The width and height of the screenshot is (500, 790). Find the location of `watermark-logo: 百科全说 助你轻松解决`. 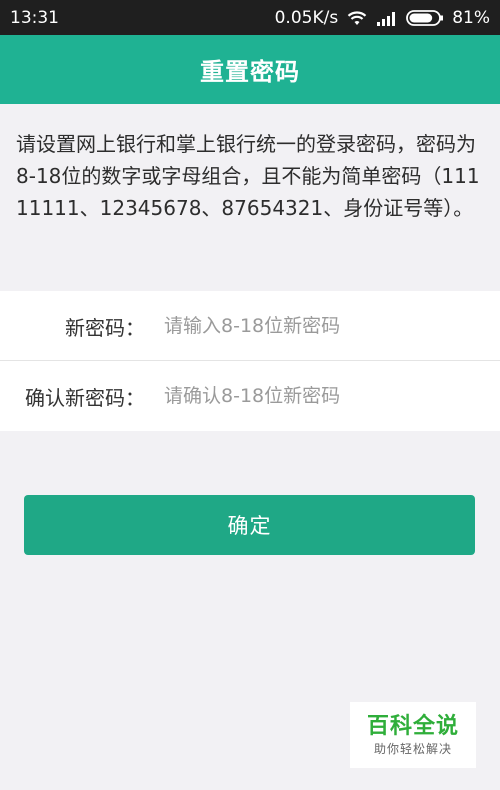

watermark-logo: 百科全说 助你轻松解决 is located at coordinates (413, 735).